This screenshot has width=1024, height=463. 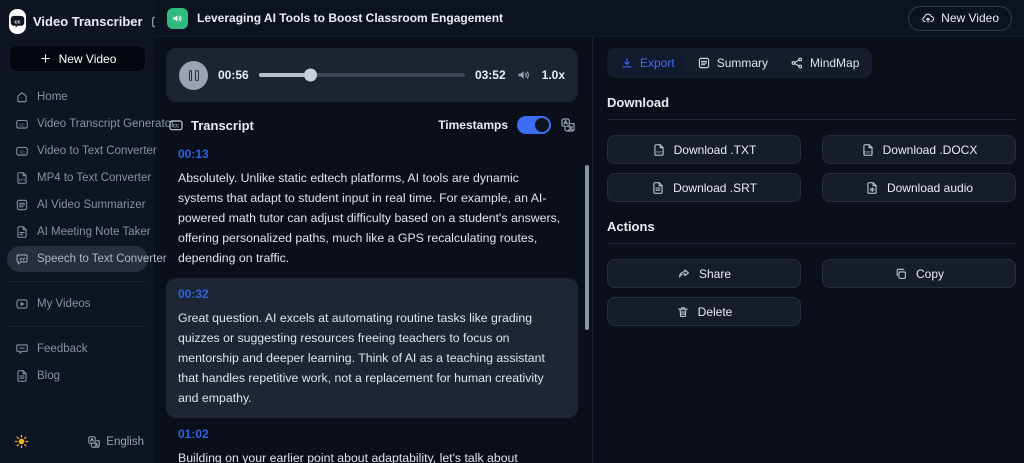 I want to click on note-file-icon, so click(x=22, y=232).